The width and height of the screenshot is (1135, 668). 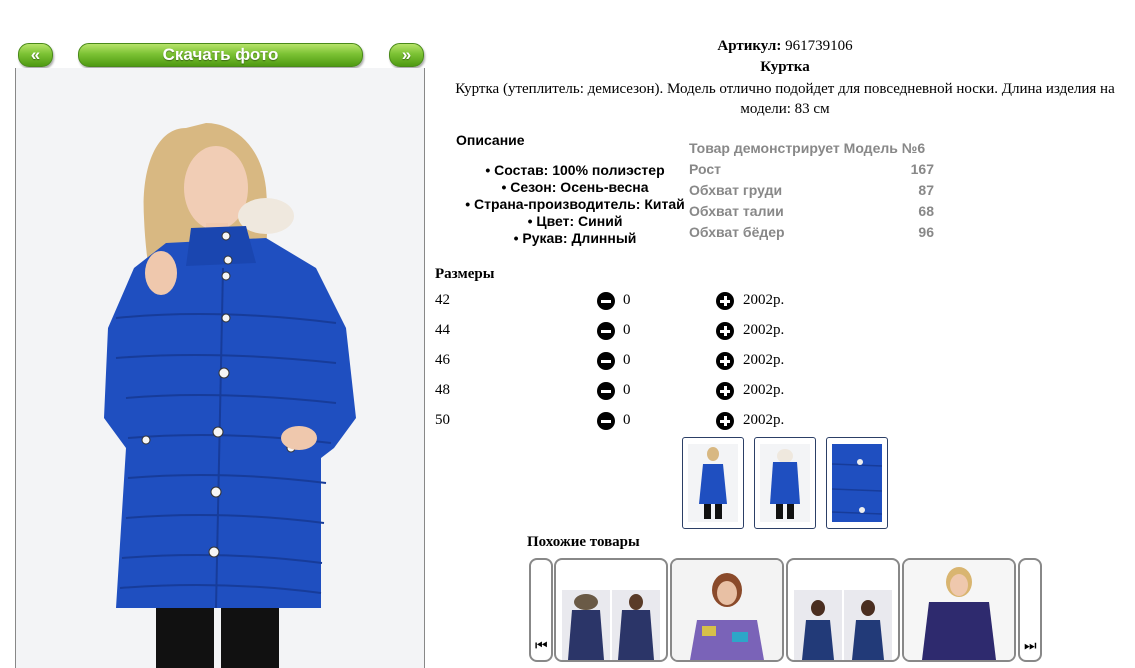 I want to click on model-row: Обхват бёдер 96, so click(x=811, y=232).